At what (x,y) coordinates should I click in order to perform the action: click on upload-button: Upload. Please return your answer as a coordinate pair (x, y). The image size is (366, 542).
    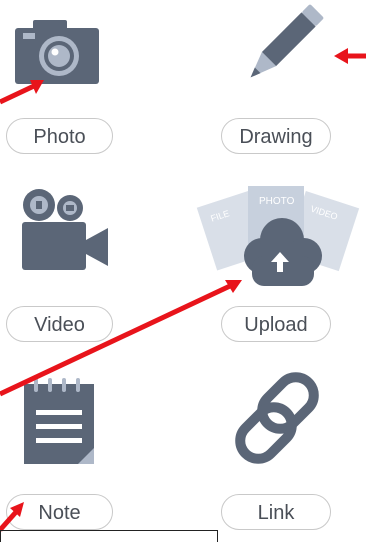
    Looking at the image, I should click on (276, 324).